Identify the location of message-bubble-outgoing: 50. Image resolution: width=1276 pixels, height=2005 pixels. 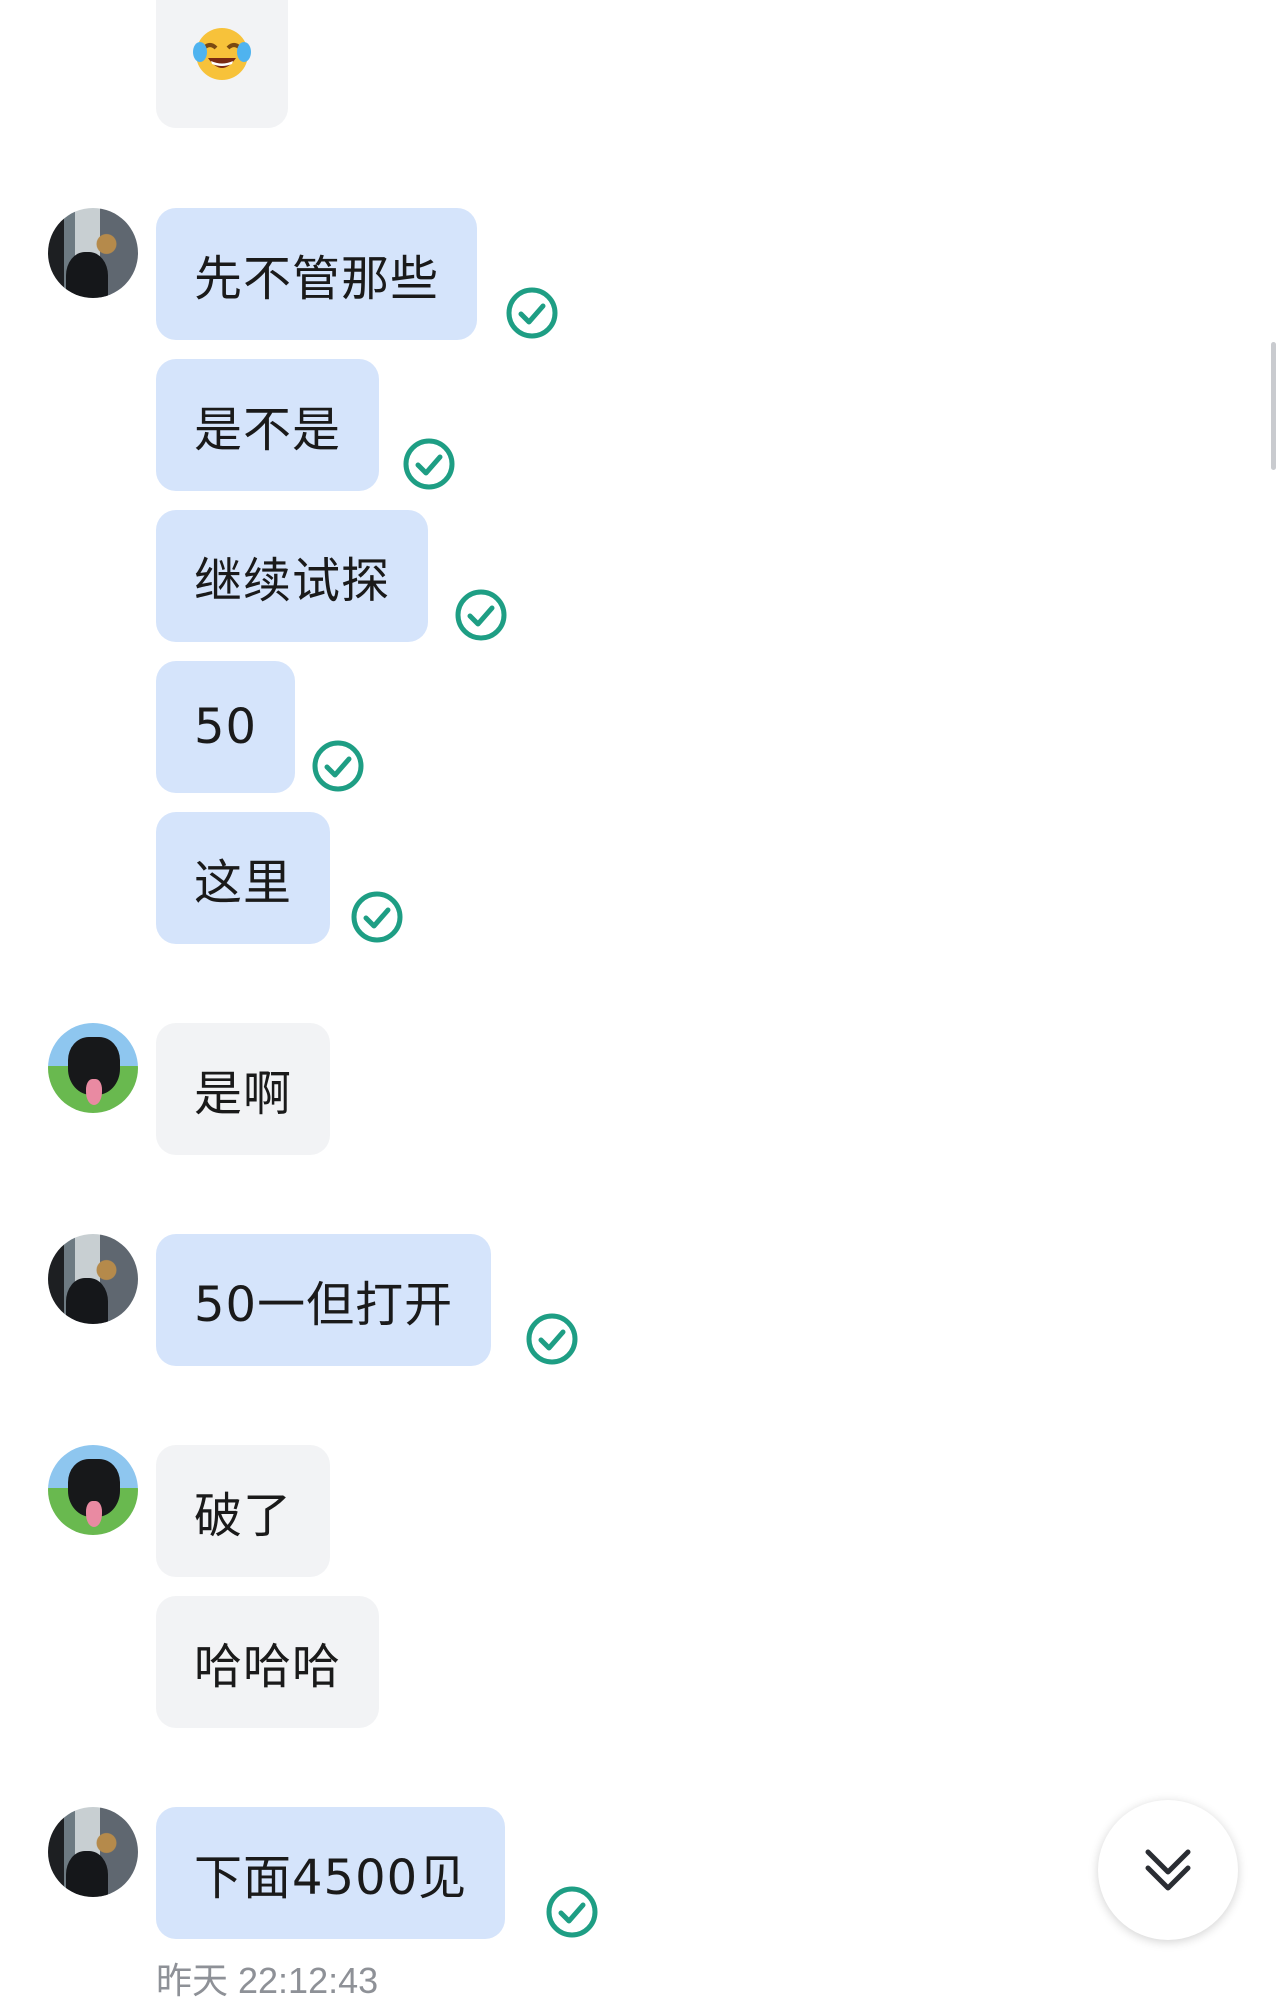
(226, 727).